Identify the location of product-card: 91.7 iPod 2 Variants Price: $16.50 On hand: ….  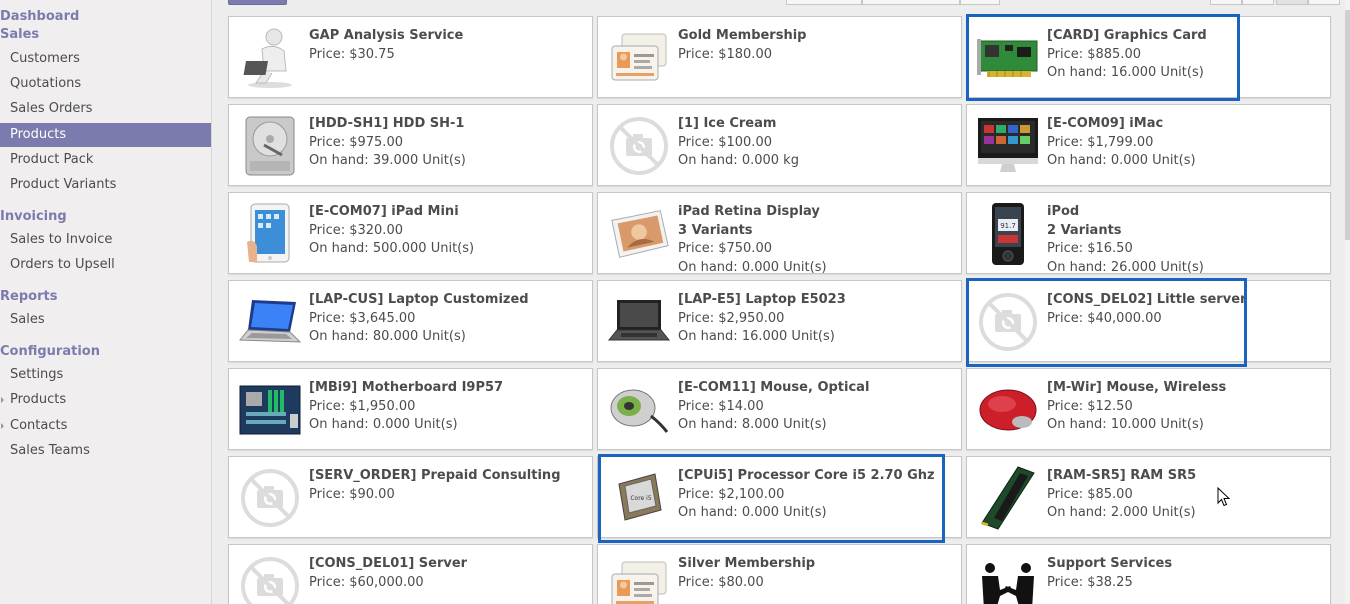
(1148, 234).